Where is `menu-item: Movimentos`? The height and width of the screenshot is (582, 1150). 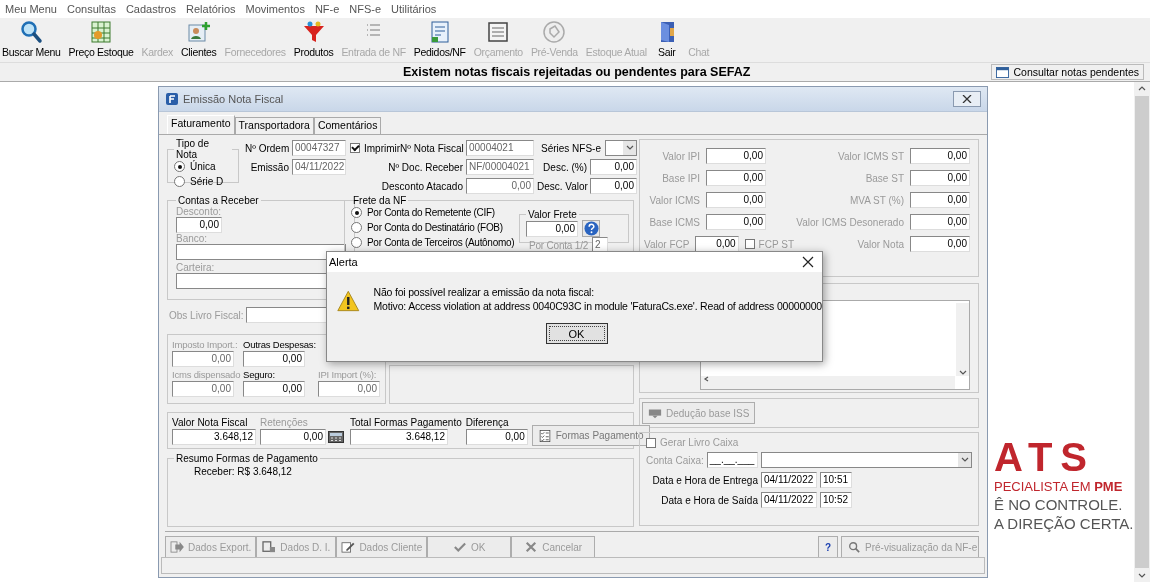
menu-item: Movimentos is located at coordinates (275, 9).